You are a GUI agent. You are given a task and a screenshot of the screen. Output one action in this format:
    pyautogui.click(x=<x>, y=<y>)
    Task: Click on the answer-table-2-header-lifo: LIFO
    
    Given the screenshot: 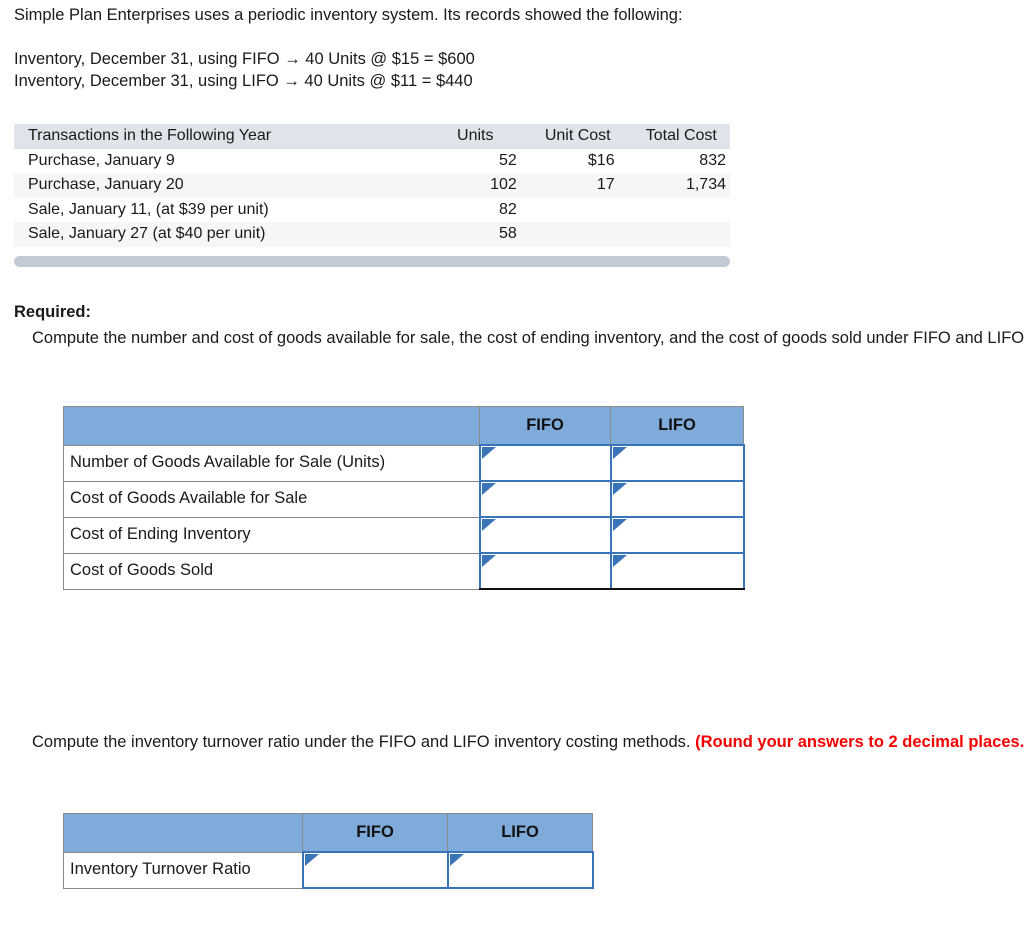 What is the action you would take?
    pyautogui.click(x=520, y=833)
    